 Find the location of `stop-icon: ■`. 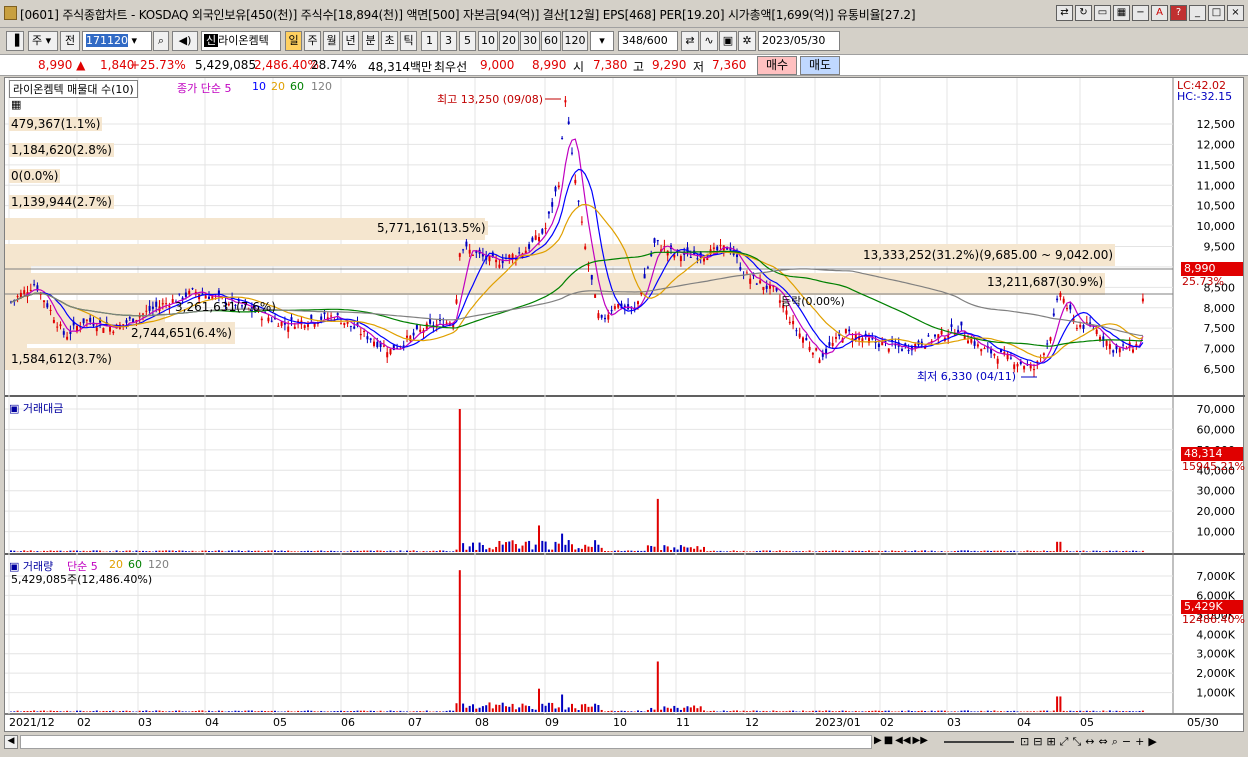

stop-icon: ■ is located at coordinates (888, 742).